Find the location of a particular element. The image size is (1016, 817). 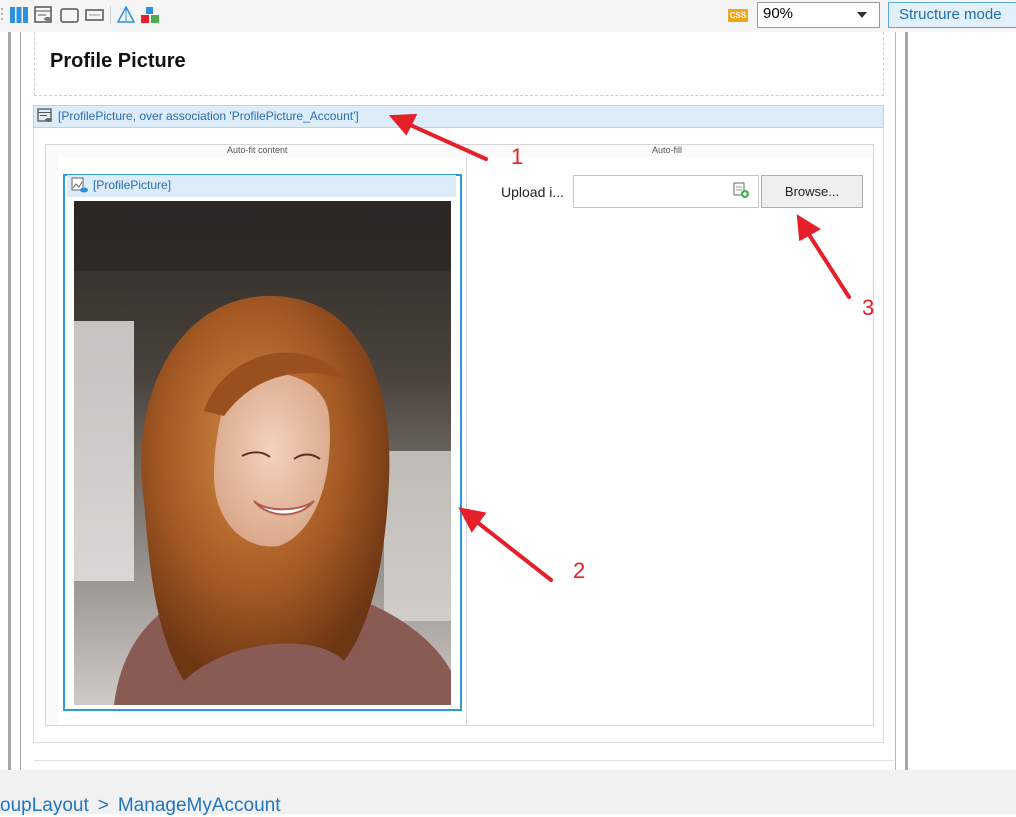

arrowhead-1-icon is located at coordinates (403, 124).